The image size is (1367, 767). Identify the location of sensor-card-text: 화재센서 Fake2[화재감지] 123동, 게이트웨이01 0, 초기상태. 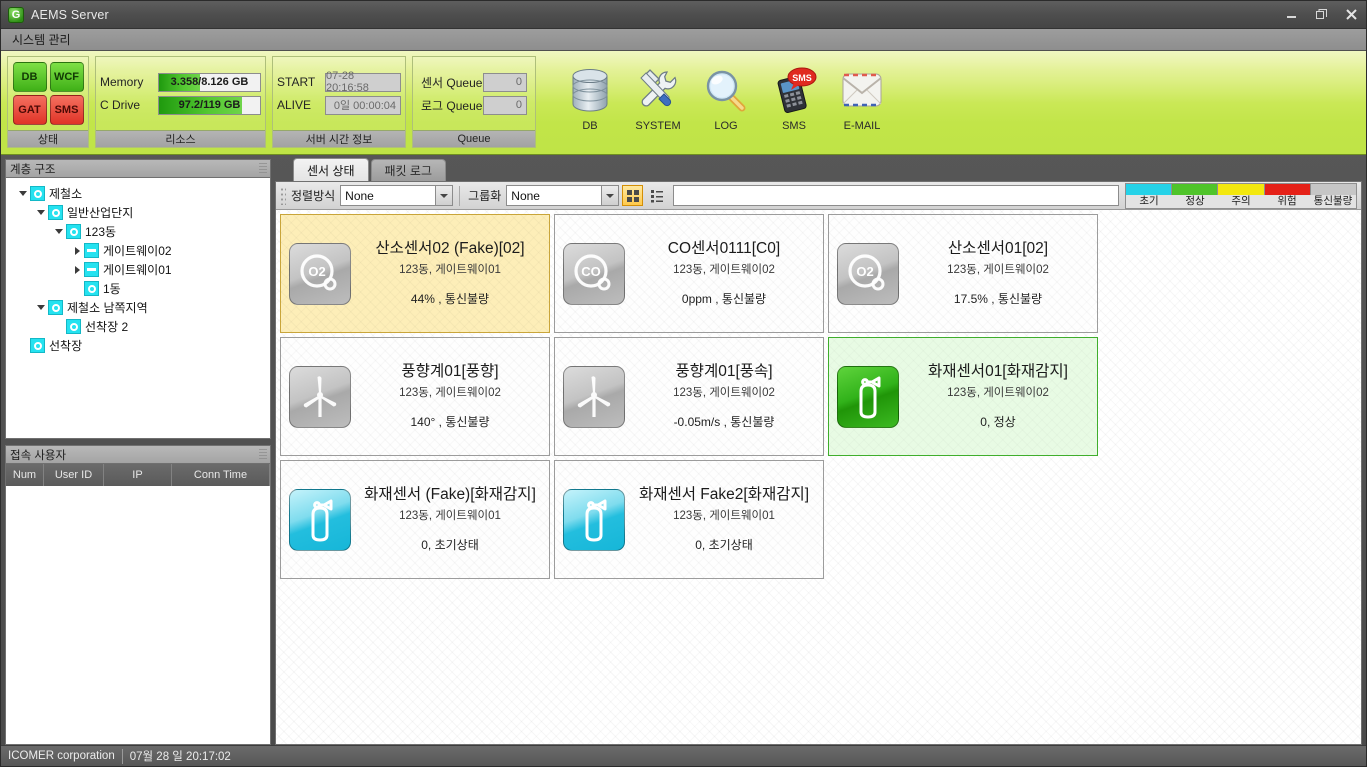
(724, 519).